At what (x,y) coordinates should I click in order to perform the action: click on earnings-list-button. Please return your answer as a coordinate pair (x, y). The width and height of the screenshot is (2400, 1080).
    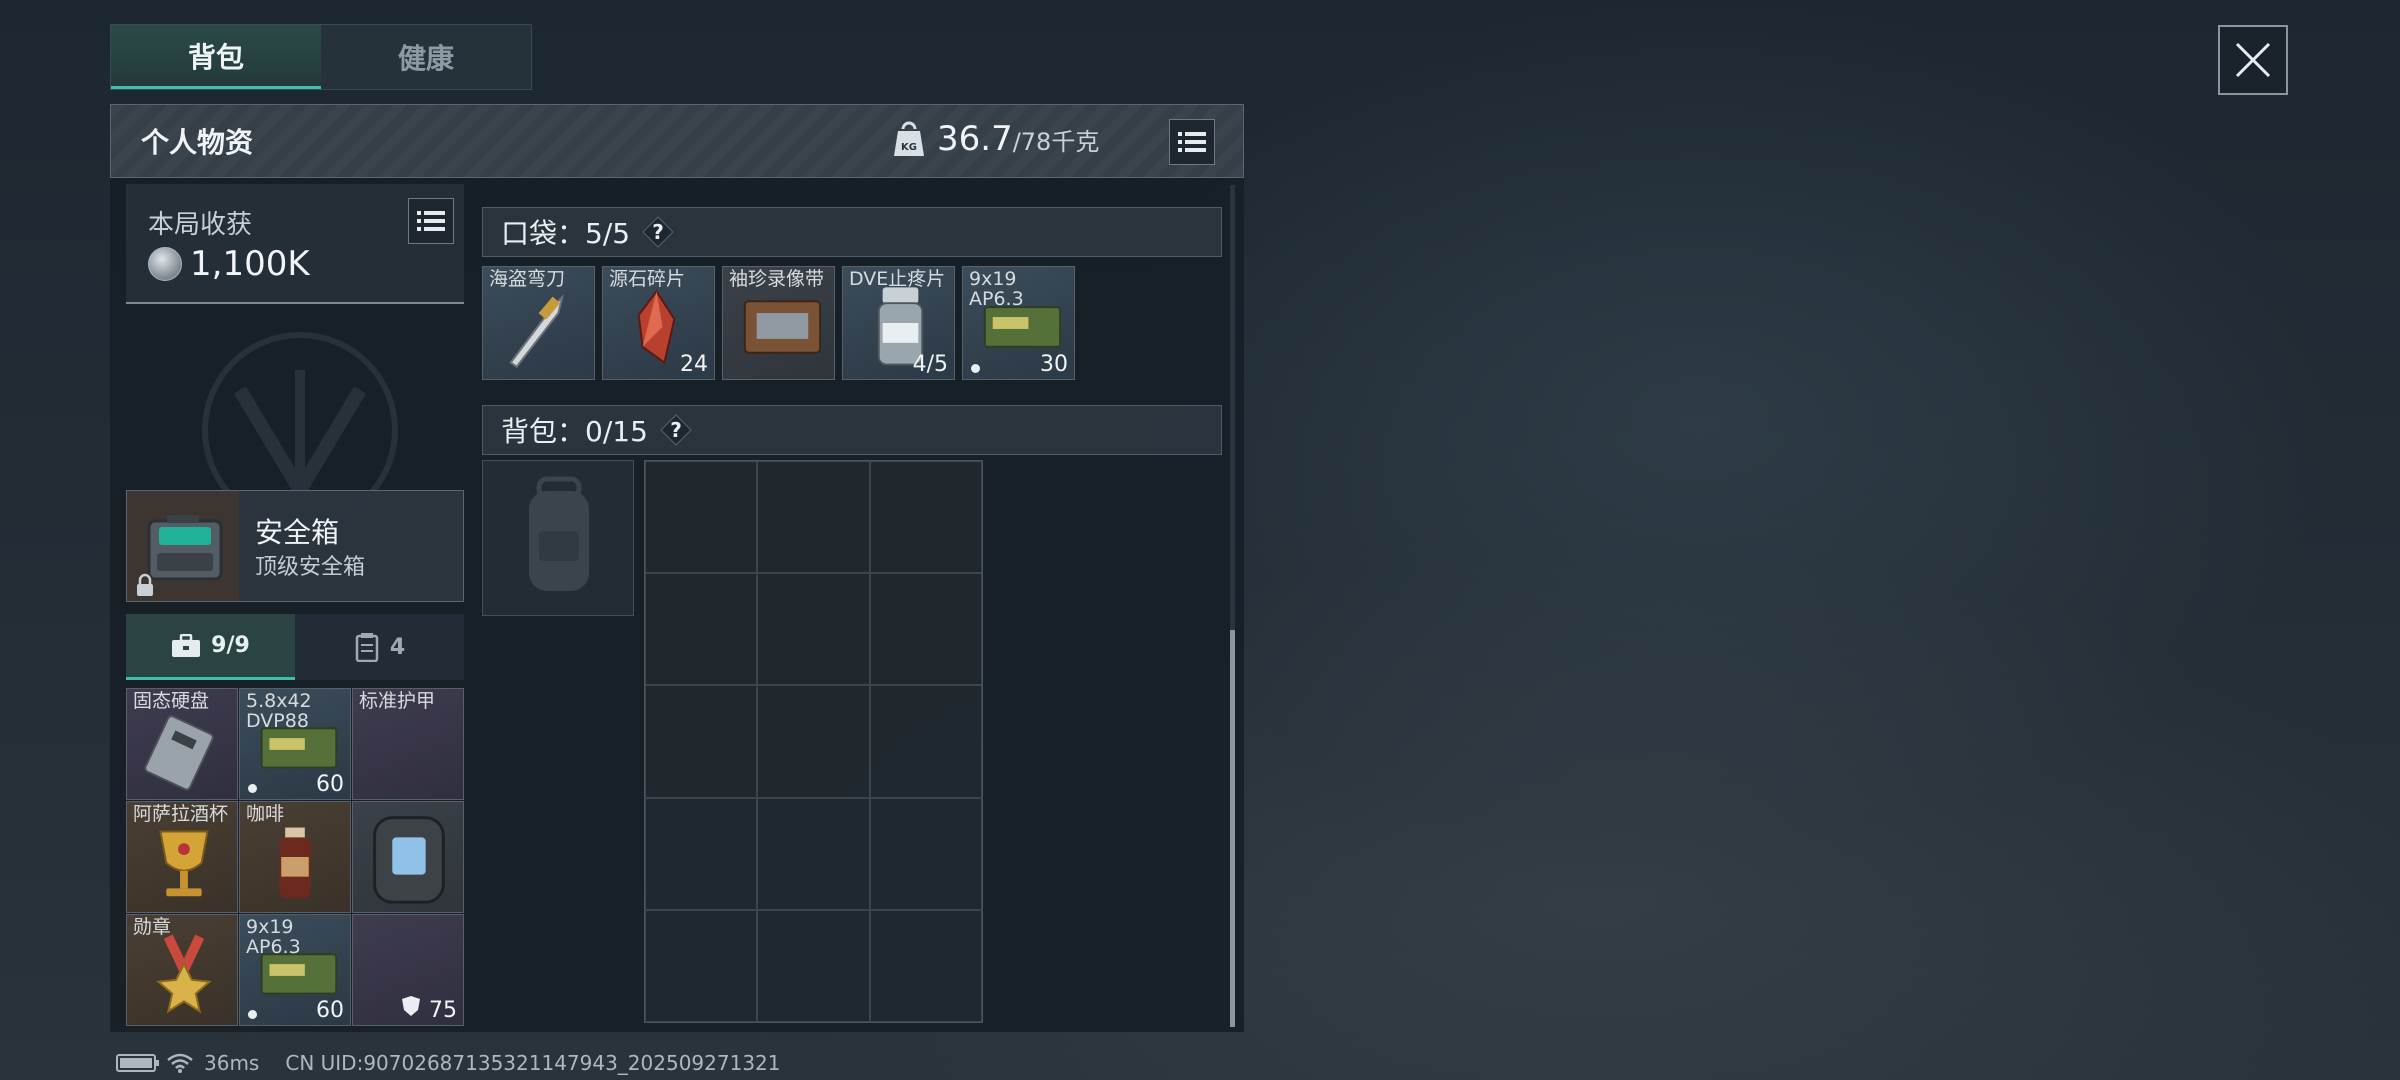
    Looking at the image, I should click on (431, 221).